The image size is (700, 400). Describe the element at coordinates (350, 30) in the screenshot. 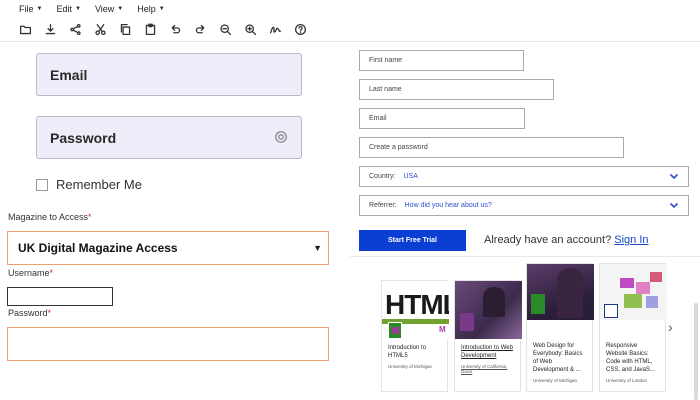

I see `toolbar` at that location.